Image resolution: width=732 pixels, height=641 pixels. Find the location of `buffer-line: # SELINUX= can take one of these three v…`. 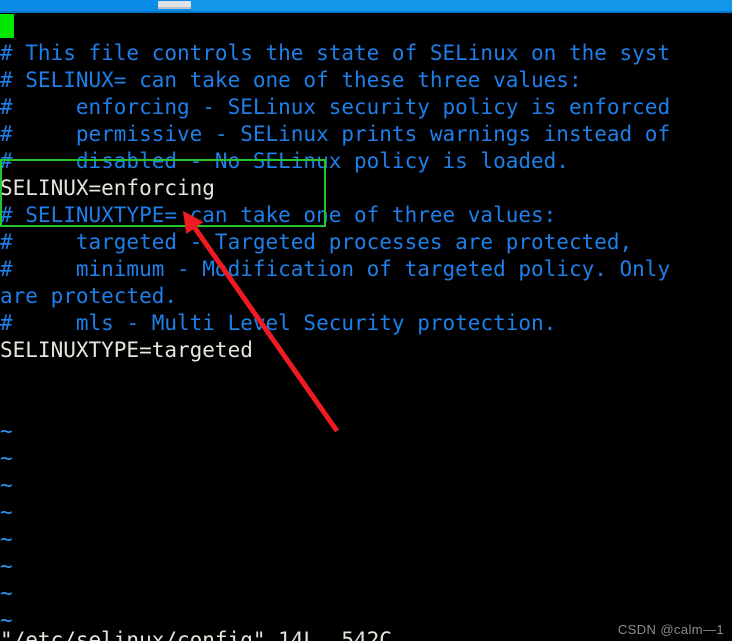

buffer-line: # SELINUX= can take one of these three v… is located at coordinates (291, 80).